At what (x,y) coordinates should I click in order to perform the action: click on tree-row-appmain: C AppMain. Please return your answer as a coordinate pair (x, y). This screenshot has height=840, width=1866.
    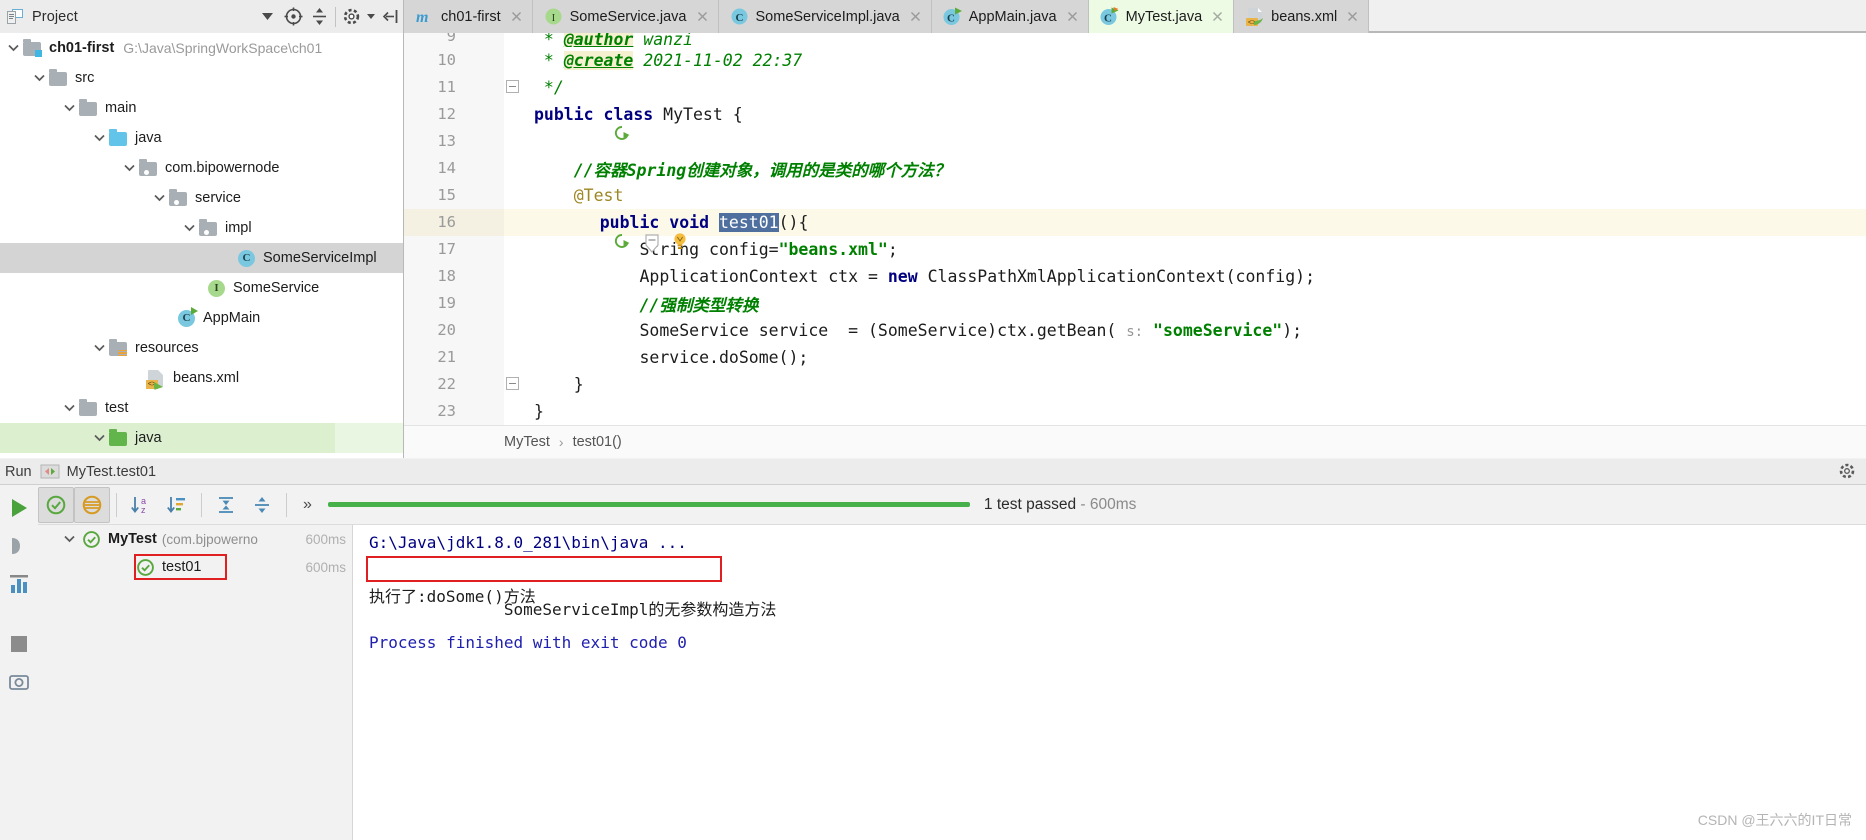
    Looking at the image, I should click on (201, 318).